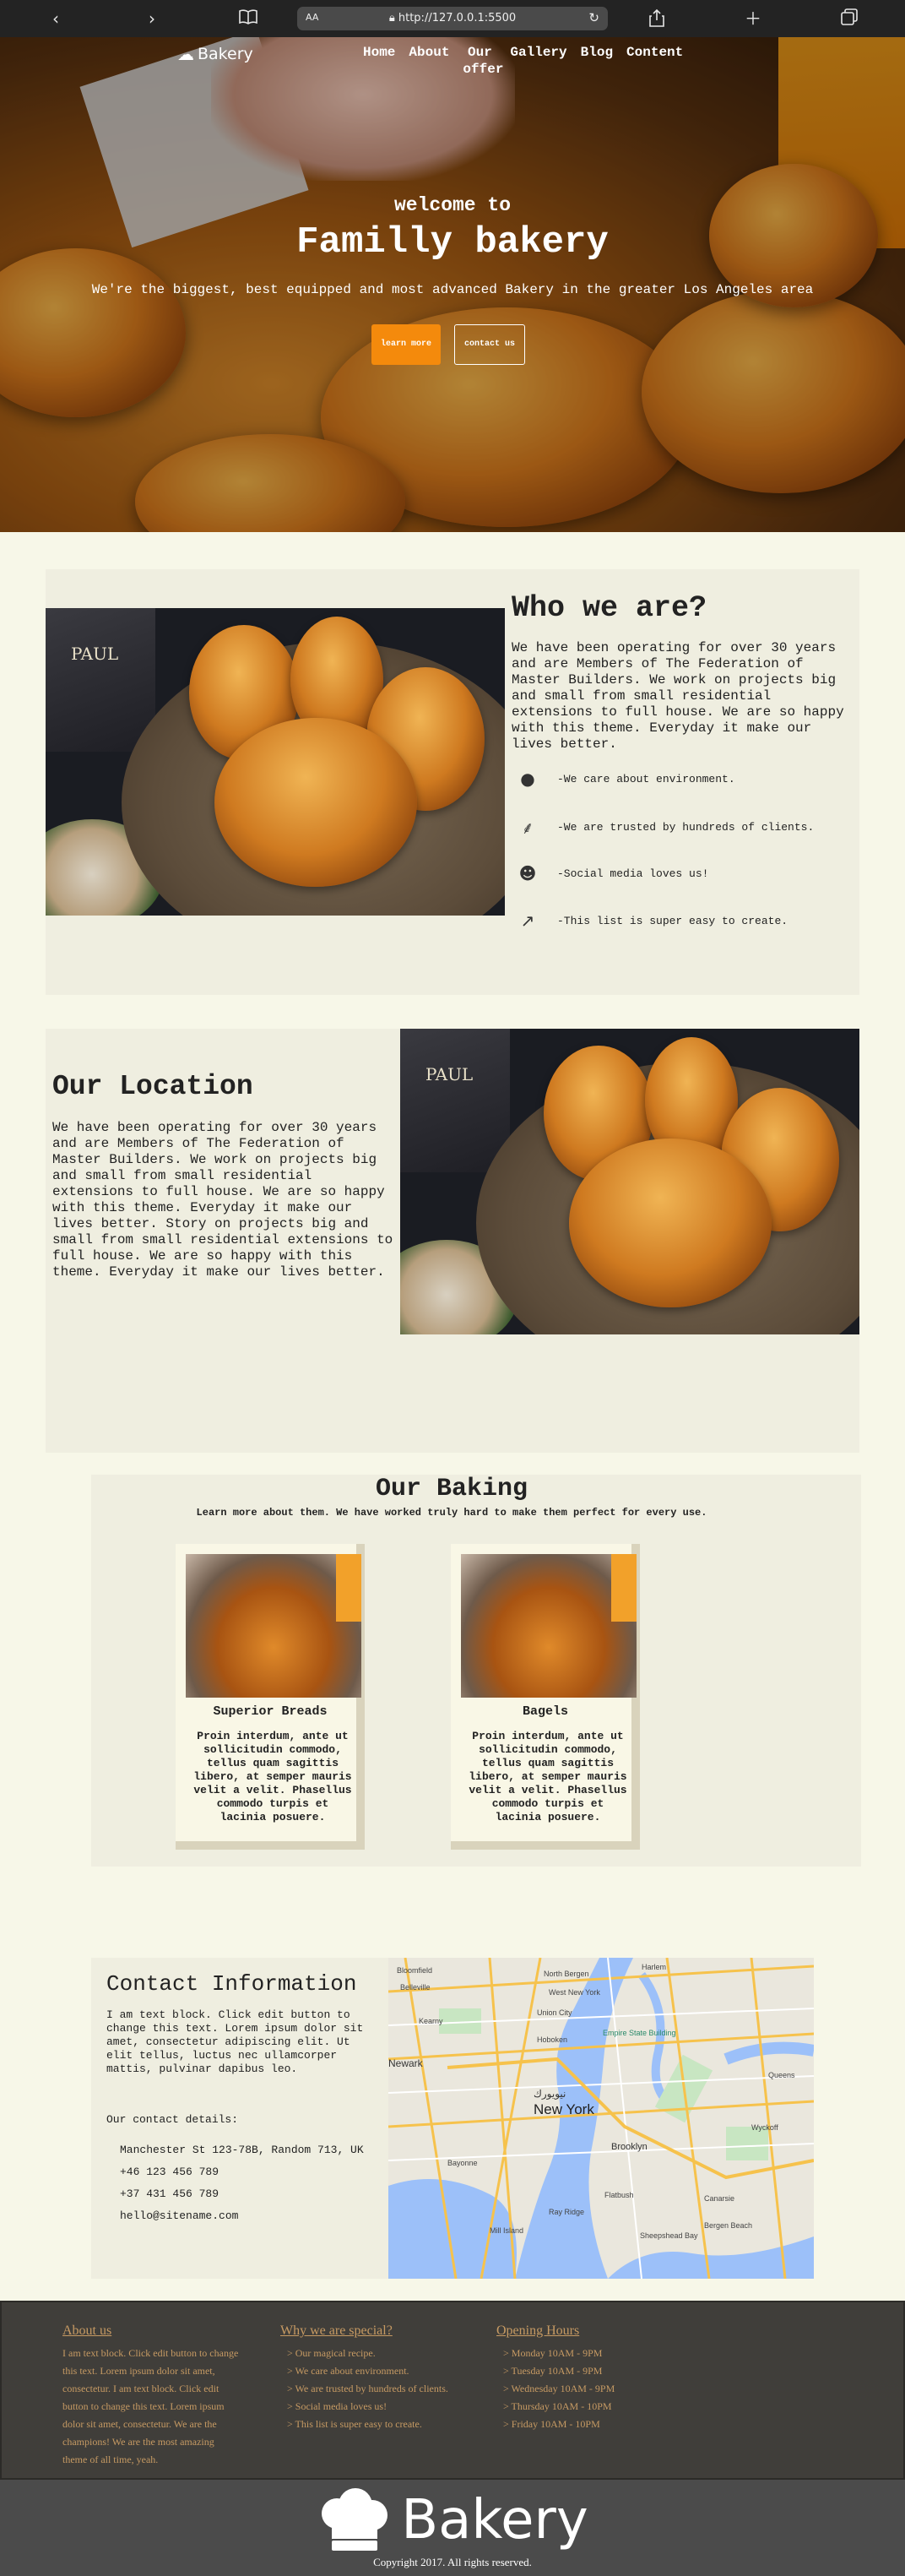 This screenshot has height=2576, width=905. What do you see at coordinates (564, 2109) in the screenshot?
I see `map-city-label: New York` at bounding box center [564, 2109].